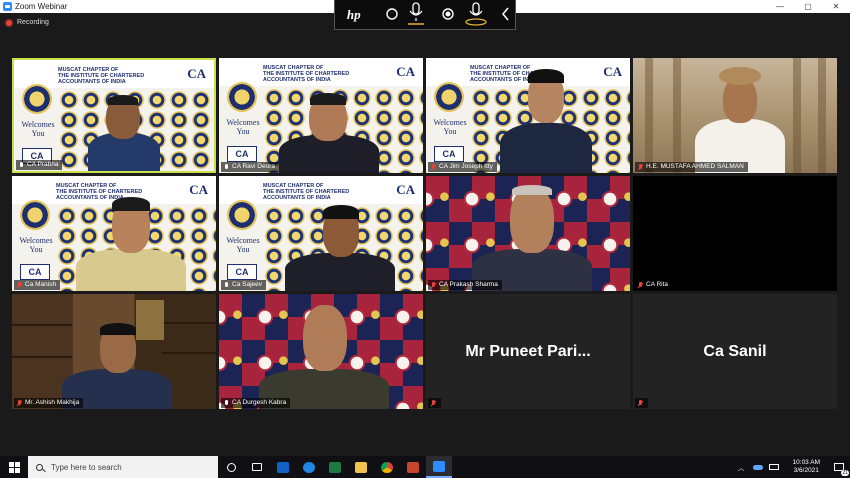  What do you see at coordinates (741, 467) in the screenshot?
I see `show-hidden-icons-chevron-icon: ︿` at bounding box center [741, 467].